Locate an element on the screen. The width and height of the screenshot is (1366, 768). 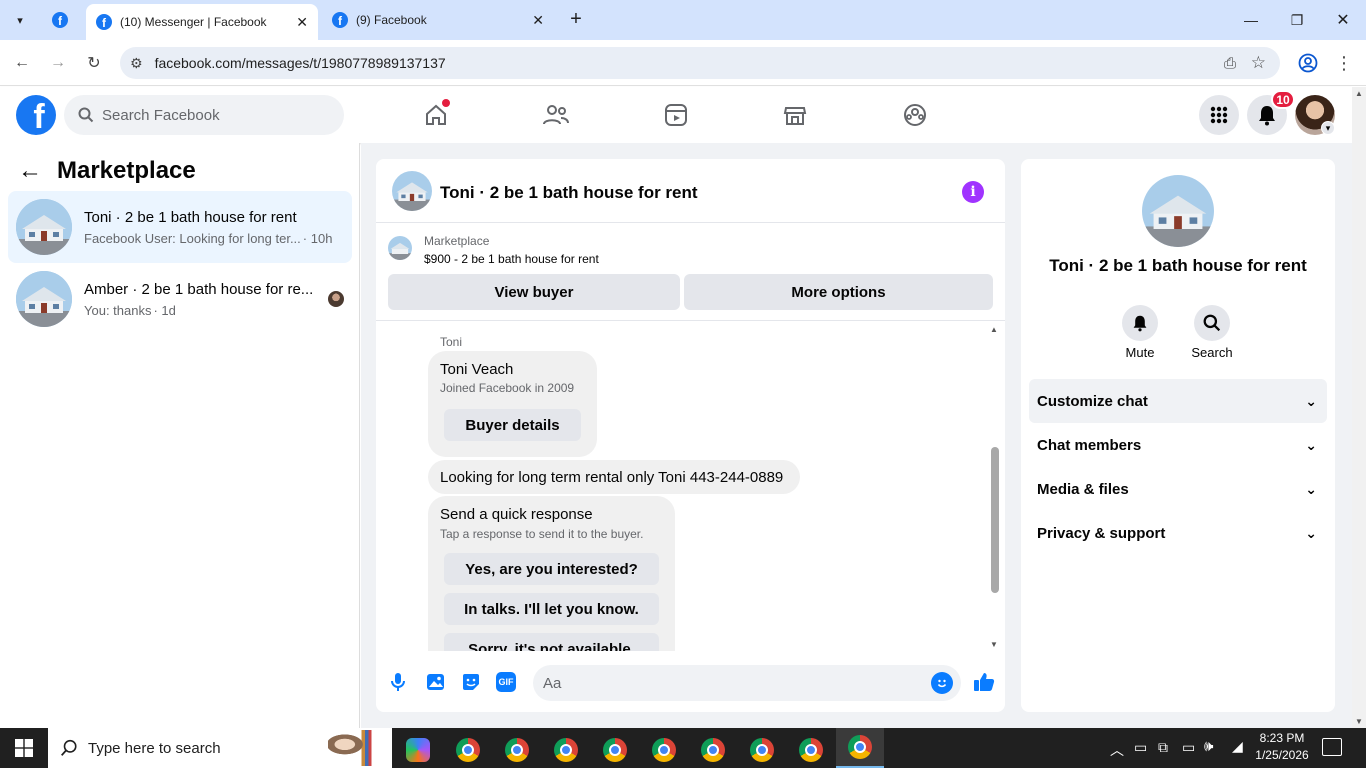
more-options-button: More options is located at coordinates (838, 292).